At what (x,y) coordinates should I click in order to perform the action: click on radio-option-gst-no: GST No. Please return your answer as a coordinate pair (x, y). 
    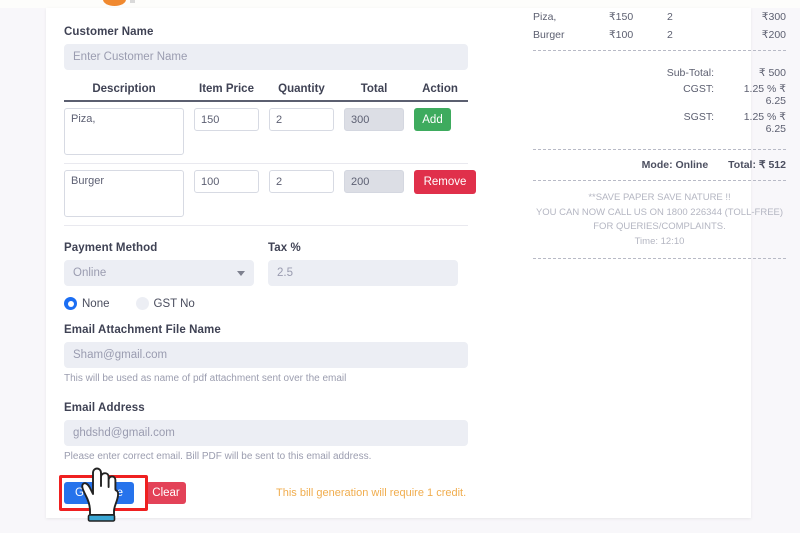
    Looking at the image, I should click on (165, 303).